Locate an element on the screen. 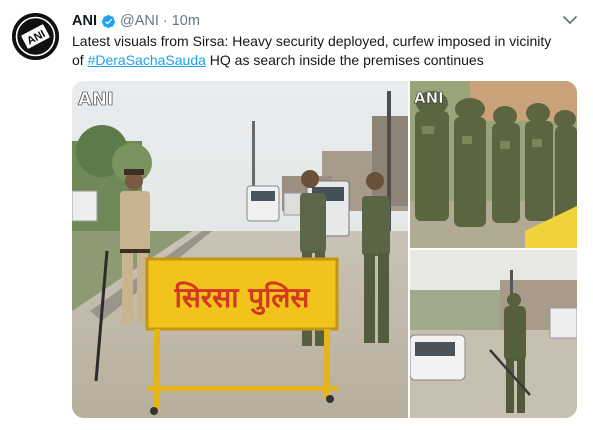 This screenshot has width=593, height=430. barricade-text: सिरसा पुलिस is located at coordinates (242, 298).